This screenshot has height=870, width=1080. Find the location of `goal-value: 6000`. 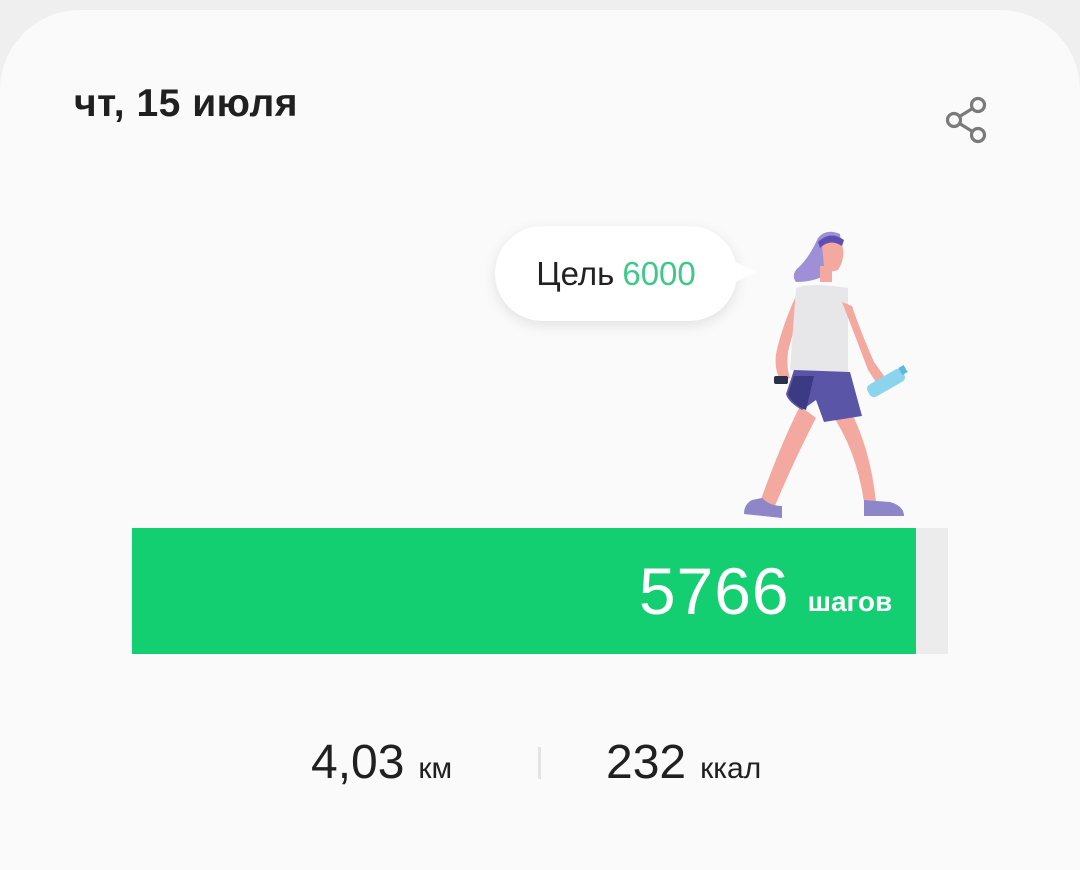

goal-value: 6000 is located at coordinates (659, 273).